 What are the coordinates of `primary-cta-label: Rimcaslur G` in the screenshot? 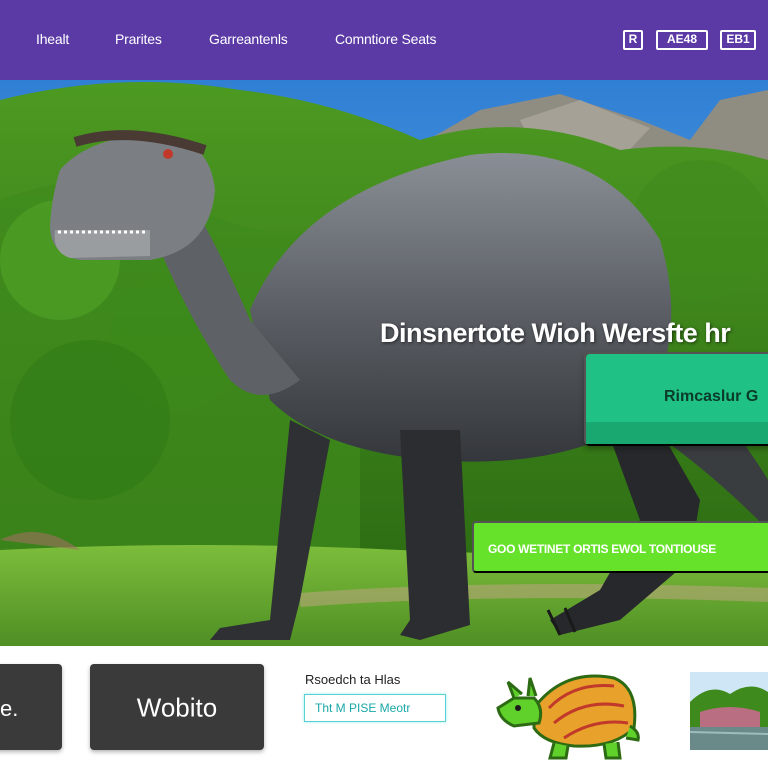 It's located at (711, 396).